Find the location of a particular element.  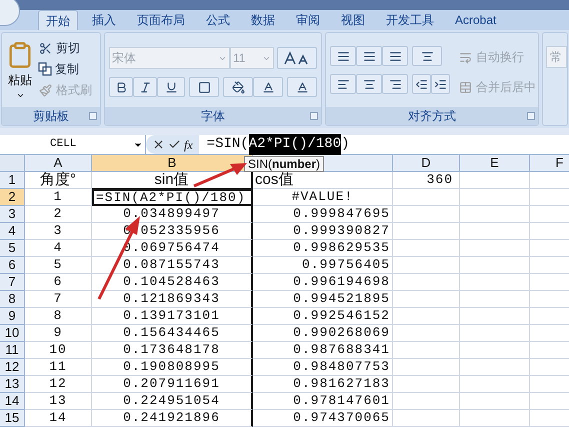

cell-value: 13 is located at coordinates (58, 401).